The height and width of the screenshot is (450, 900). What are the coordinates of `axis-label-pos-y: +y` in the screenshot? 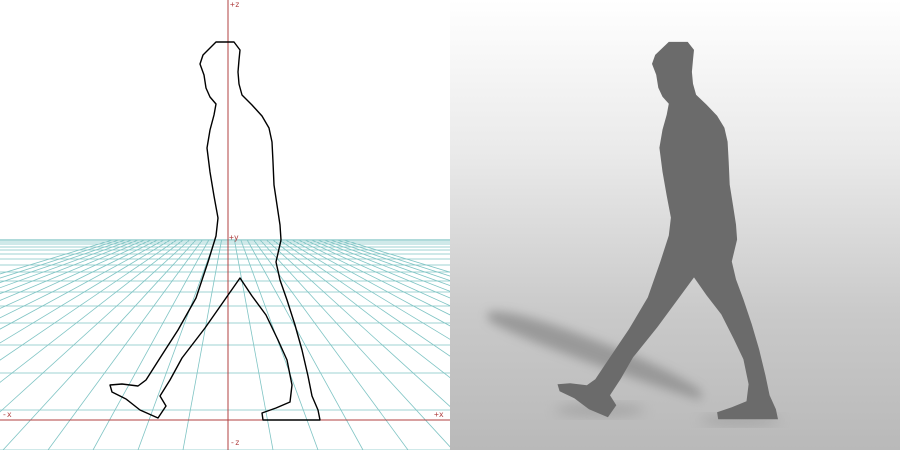 It's located at (234, 237).